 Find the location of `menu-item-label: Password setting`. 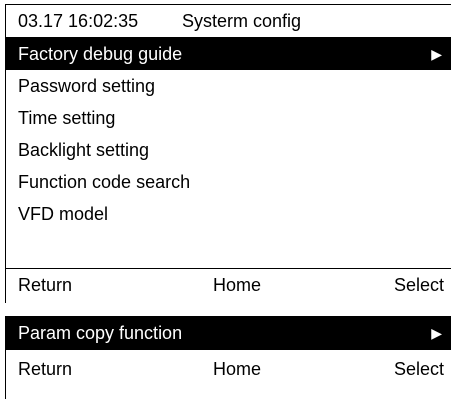

menu-item-label: Password setting is located at coordinates (87, 86).